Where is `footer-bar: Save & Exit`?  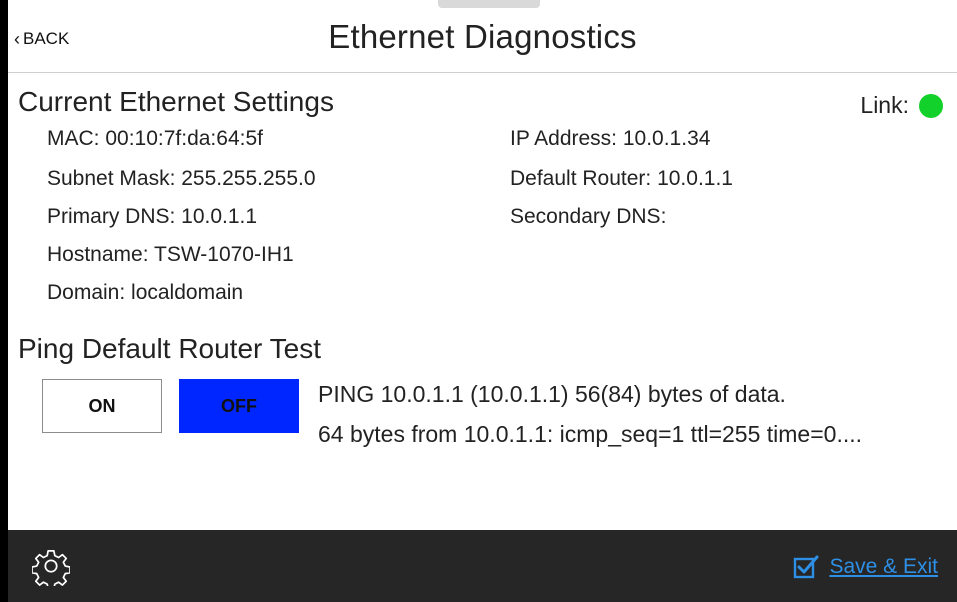
footer-bar: Save & Exit is located at coordinates (482, 566).